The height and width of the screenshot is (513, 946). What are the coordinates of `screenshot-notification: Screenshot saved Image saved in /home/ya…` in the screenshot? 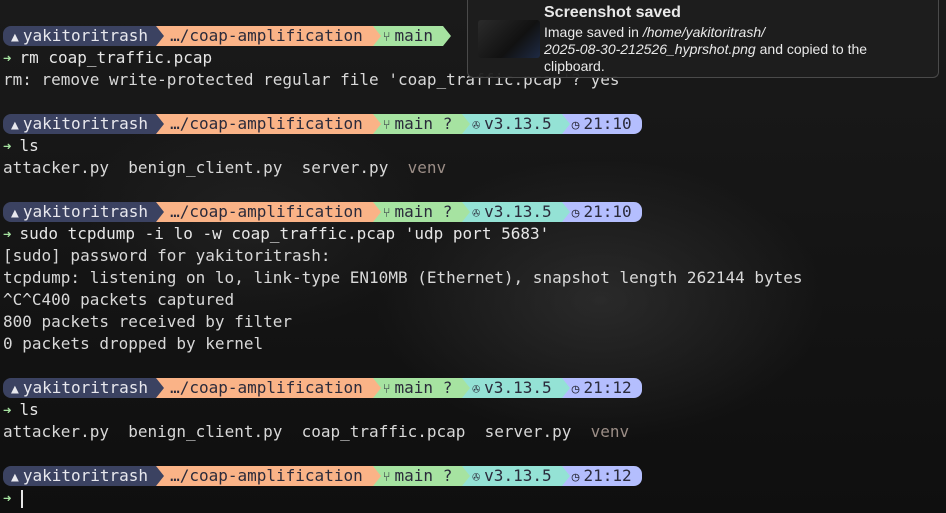 It's located at (703, 39).